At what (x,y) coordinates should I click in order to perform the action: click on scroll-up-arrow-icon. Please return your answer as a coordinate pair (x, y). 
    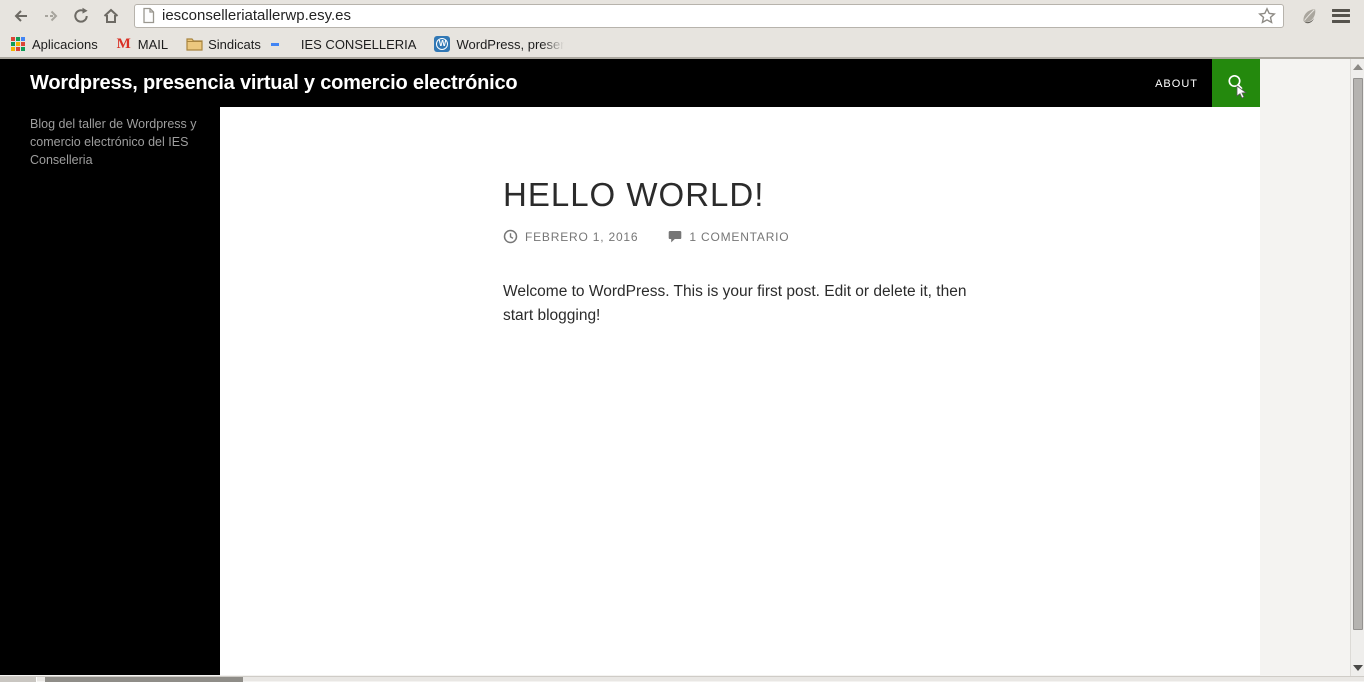
    Looking at the image, I should click on (1357, 67).